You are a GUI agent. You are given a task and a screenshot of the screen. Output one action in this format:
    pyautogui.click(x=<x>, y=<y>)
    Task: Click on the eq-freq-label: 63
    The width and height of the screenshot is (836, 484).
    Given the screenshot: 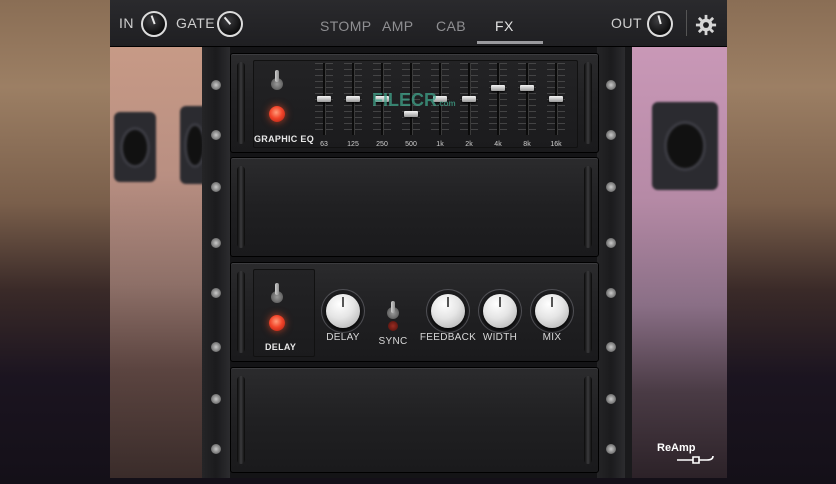 What is the action you would take?
    pyautogui.click(x=324, y=144)
    